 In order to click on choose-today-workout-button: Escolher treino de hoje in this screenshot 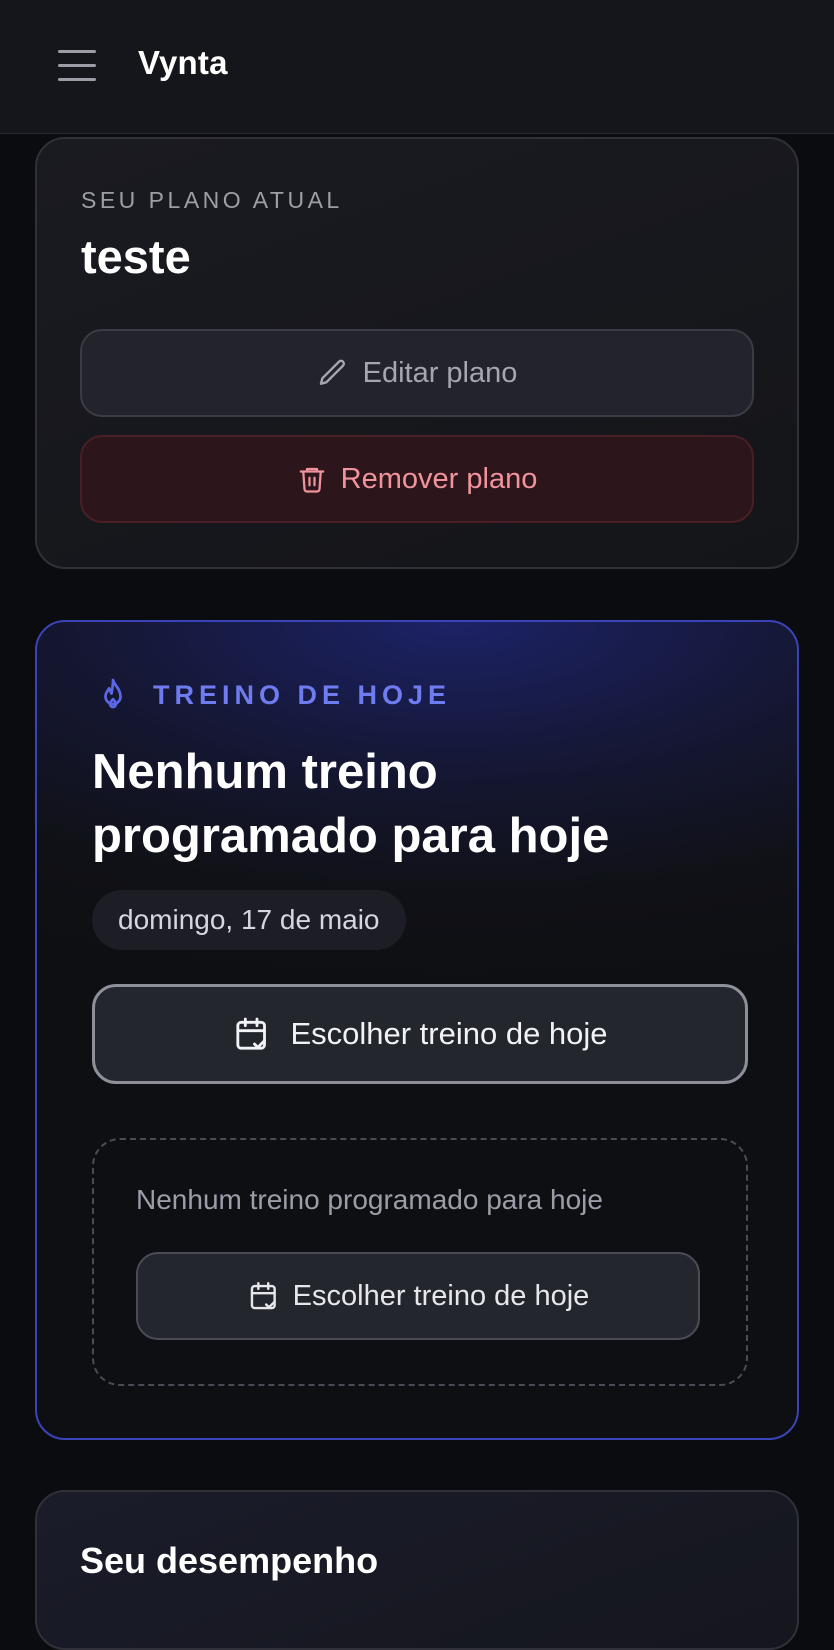, I will do `click(420, 1034)`.